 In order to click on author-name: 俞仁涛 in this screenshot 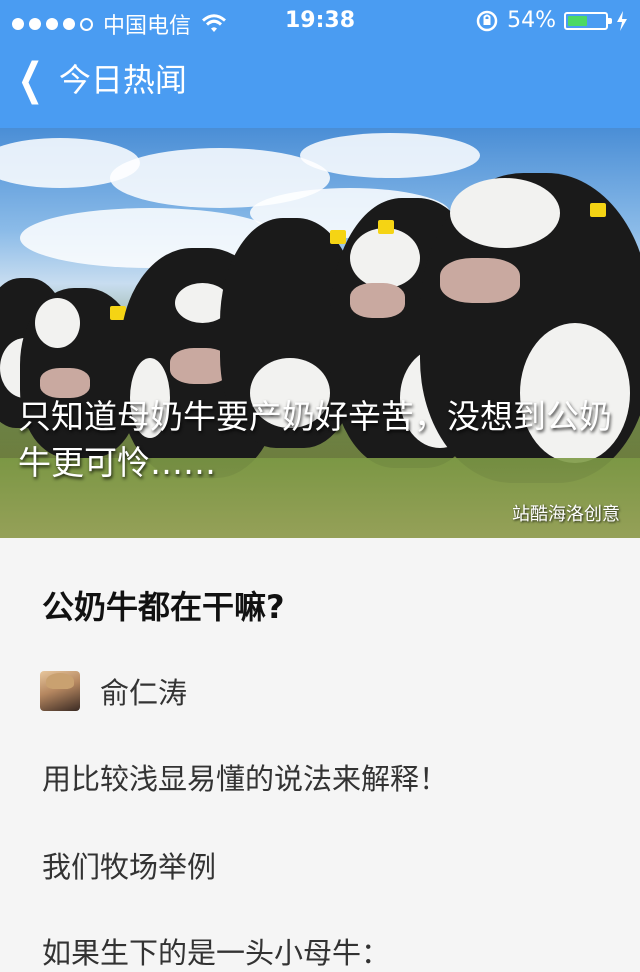, I will do `click(143, 691)`.